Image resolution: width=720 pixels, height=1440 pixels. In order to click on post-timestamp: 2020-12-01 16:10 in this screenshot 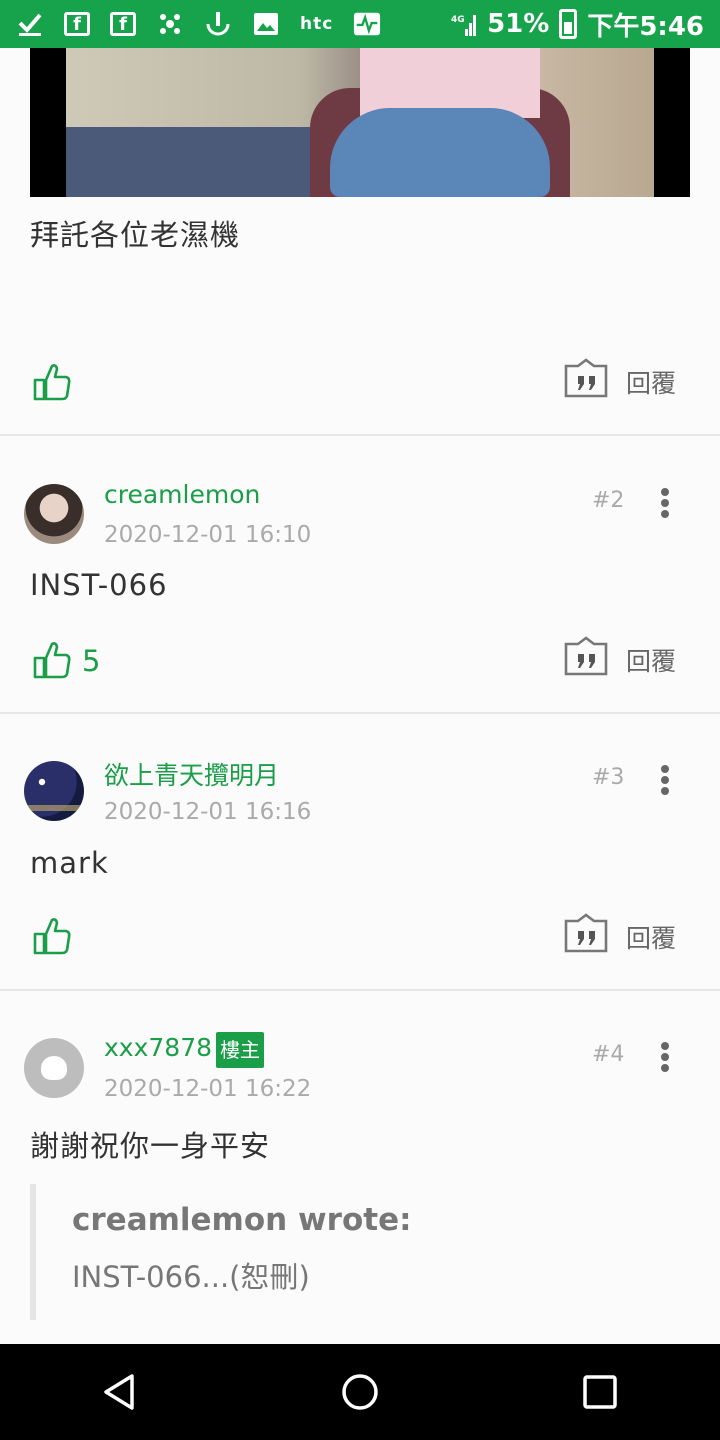, I will do `click(208, 535)`.